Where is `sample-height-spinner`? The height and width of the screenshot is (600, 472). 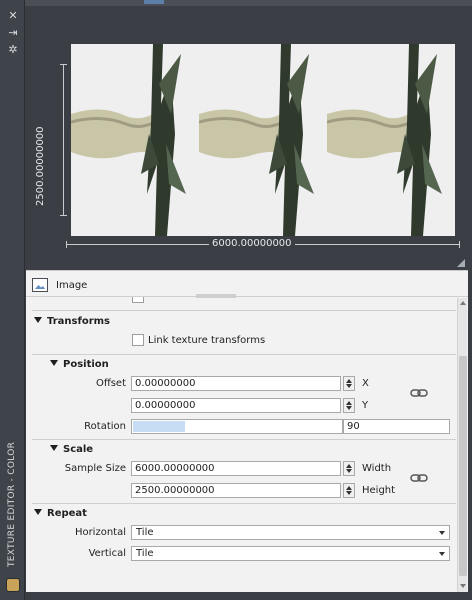 sample-height-spinner is located at coordinates (349, 490).